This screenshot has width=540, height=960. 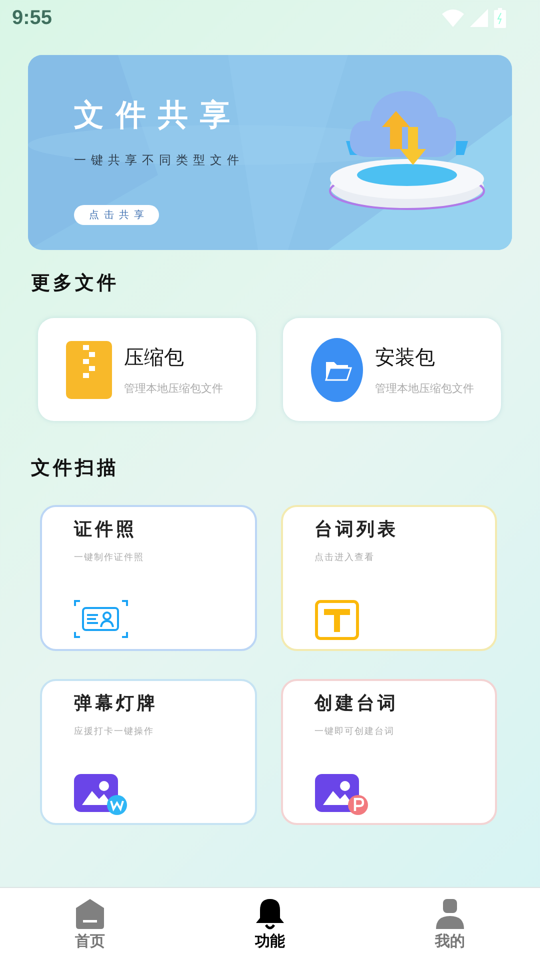 I want to click on id-card-scan-icon, so click(x=101, y=619).